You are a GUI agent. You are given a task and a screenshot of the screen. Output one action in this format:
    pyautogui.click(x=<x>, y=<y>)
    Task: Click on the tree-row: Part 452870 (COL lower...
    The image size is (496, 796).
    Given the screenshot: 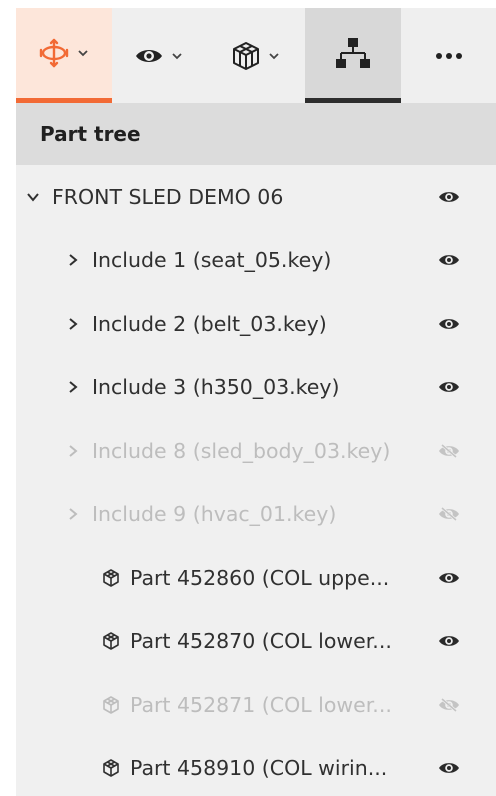 What is the action you would take?
    pyautogui.click(x=256, y=642)
    